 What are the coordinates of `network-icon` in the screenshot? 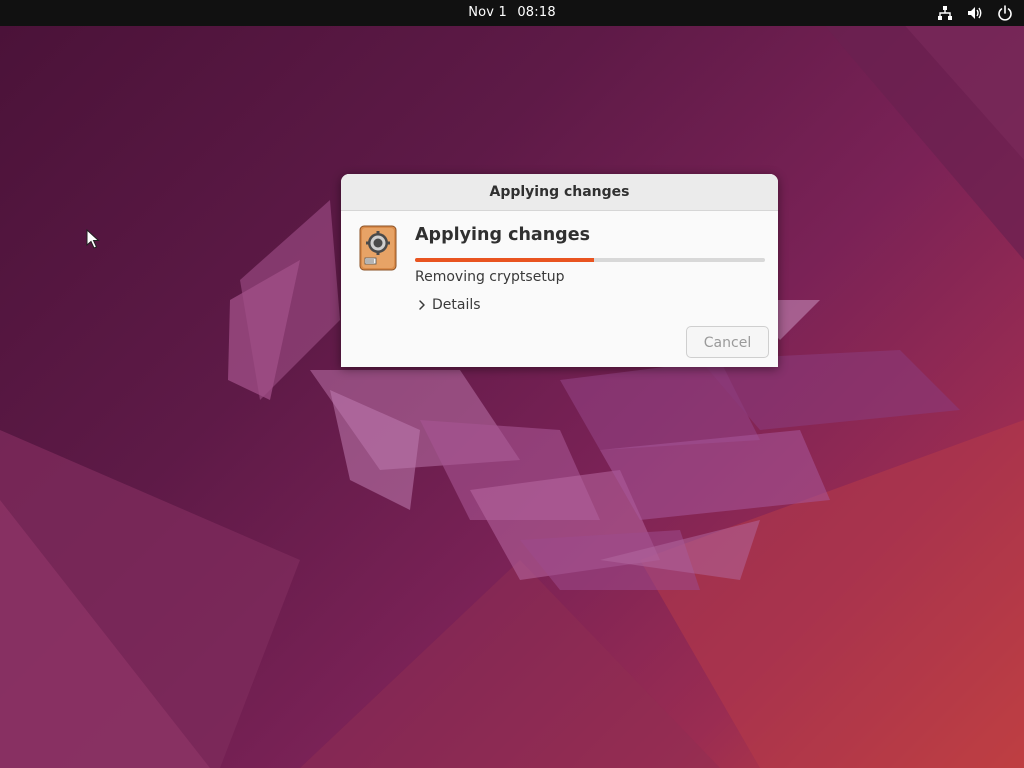 It's located at (945, 13).